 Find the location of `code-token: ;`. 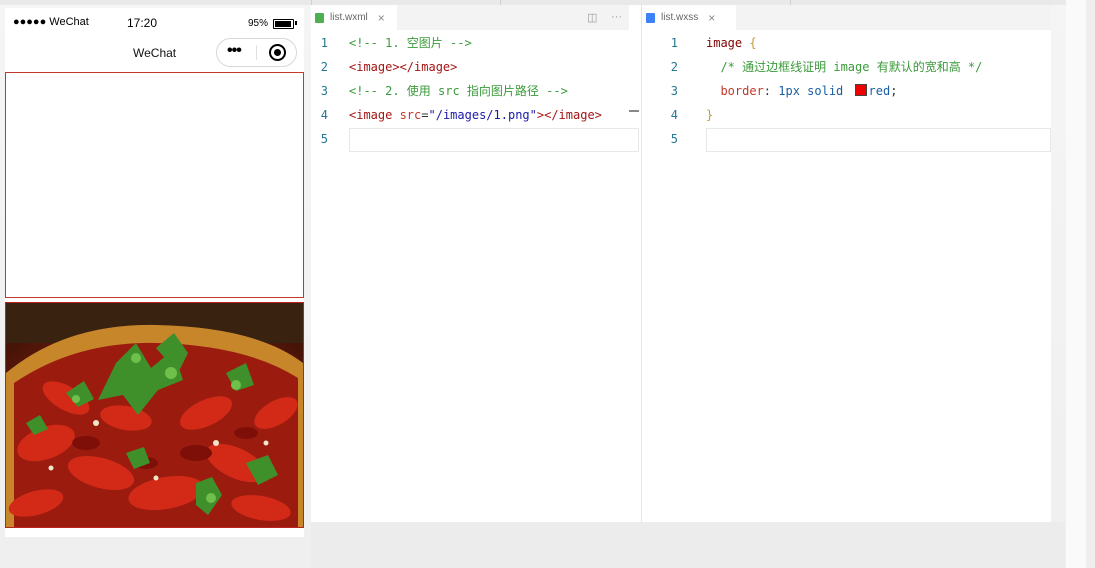

code-token: ; is located at coordinates (894, 91).